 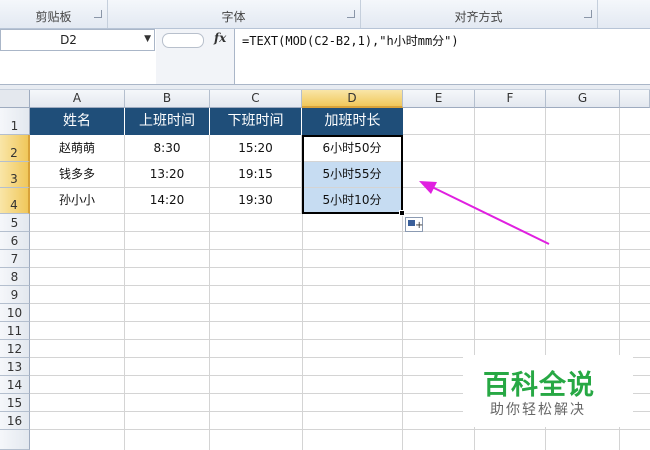 I want to click on row-number: 14, so click(x=14, y=385).